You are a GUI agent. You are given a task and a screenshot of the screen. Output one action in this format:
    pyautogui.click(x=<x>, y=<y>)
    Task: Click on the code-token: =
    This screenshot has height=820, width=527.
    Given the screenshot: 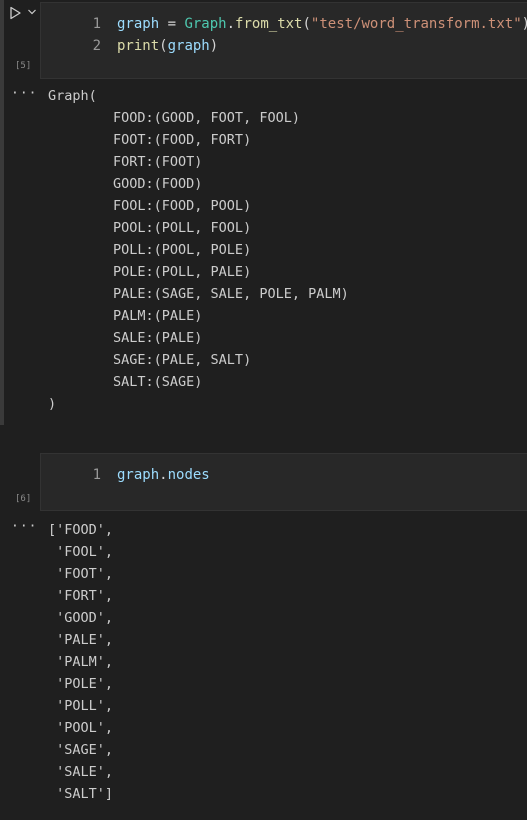 What is the action you would take?
    pyautogui.click(x=172, y=24)
    